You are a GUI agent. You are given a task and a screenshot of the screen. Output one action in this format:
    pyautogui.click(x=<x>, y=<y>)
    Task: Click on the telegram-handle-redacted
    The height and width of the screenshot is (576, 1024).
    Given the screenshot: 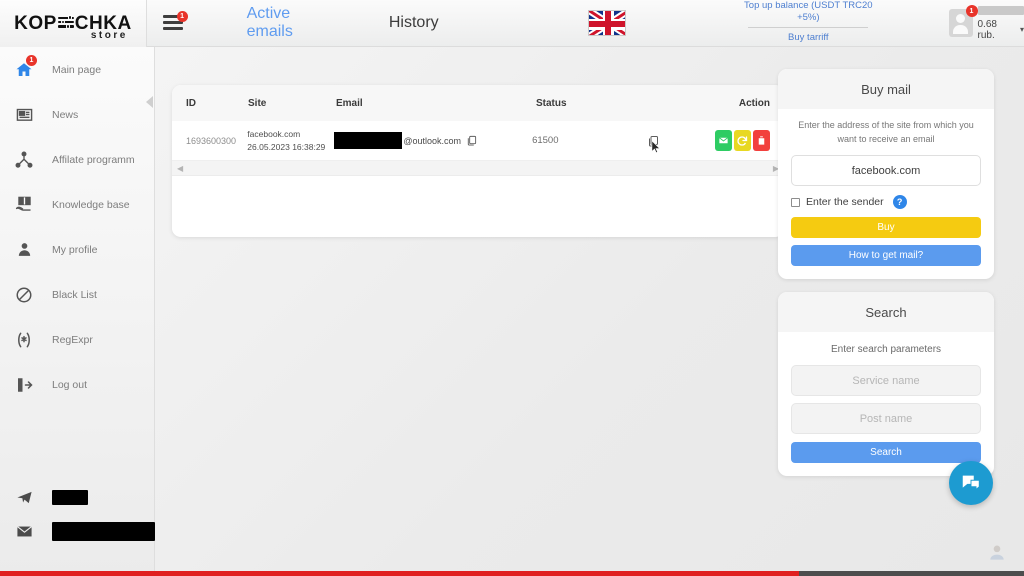 What is the action you would take?
    pyautogui.click(x=70, y=497)
    